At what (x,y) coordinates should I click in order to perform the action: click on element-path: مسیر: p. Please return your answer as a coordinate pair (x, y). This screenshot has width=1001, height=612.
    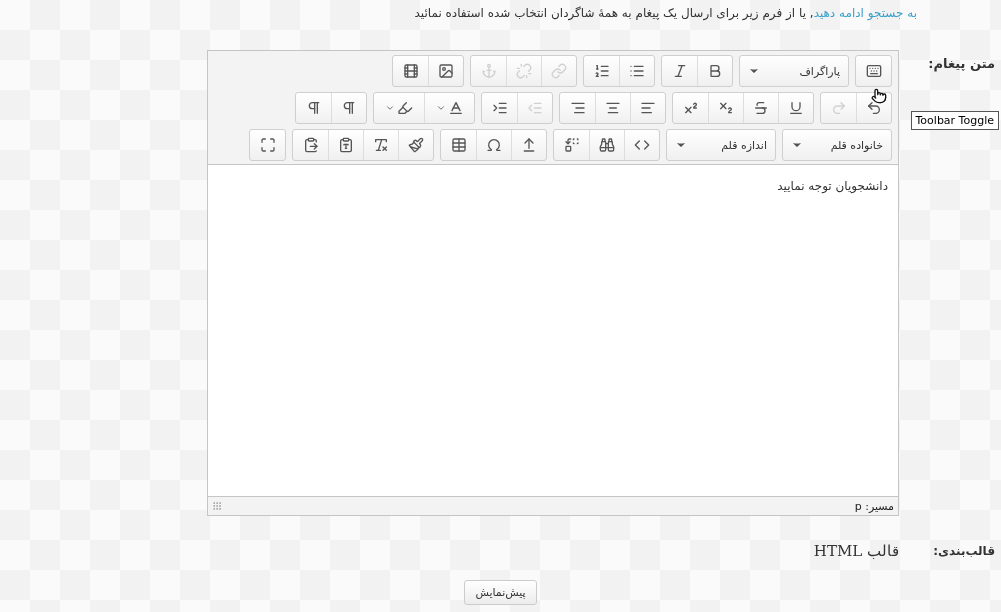
    Looking at the image, I should click on (874, 506).